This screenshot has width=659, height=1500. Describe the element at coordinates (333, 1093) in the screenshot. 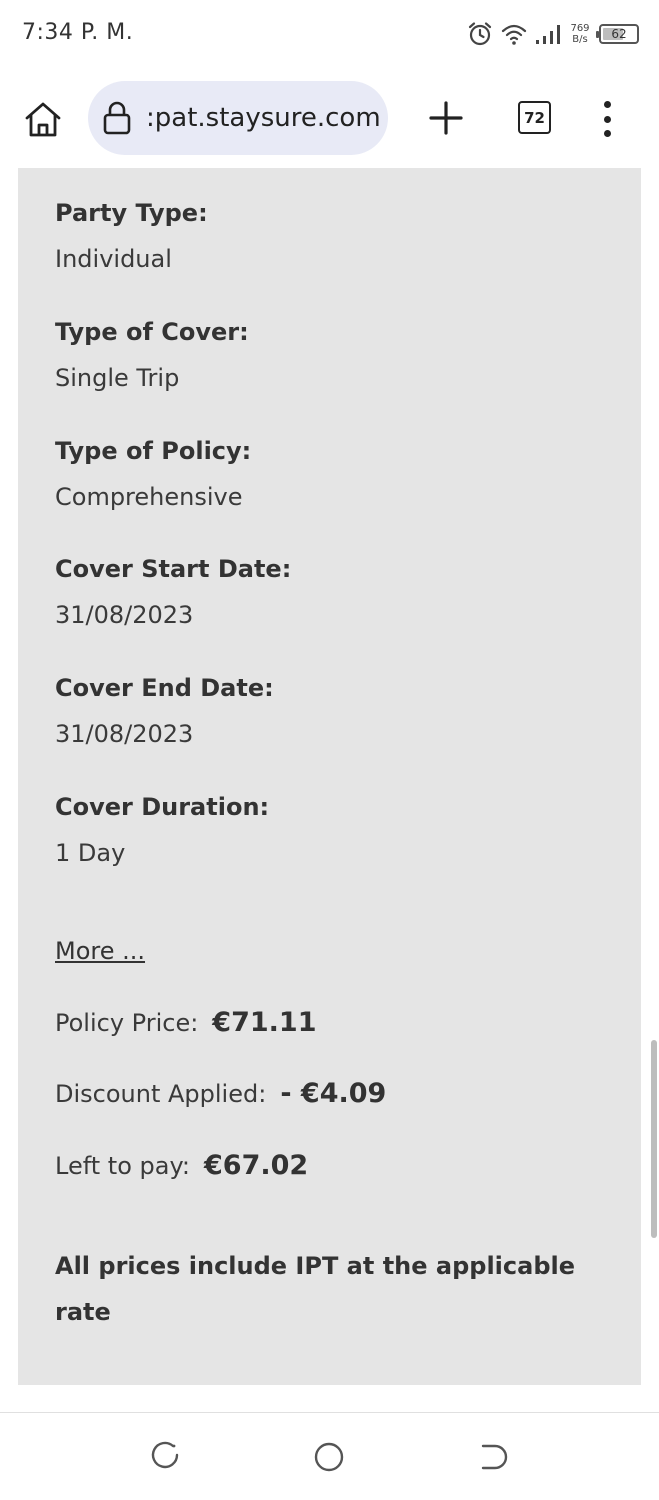

I see `price-amount: - €4.09` at that location.